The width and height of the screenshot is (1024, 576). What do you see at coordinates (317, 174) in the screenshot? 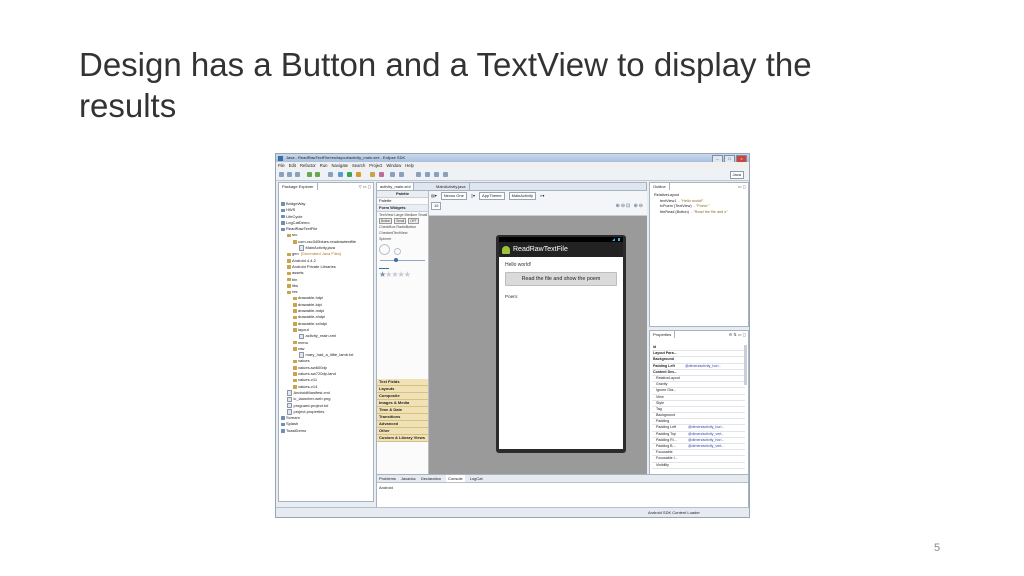
I see `avd-manager-icon` at bounding box center [317, 174].